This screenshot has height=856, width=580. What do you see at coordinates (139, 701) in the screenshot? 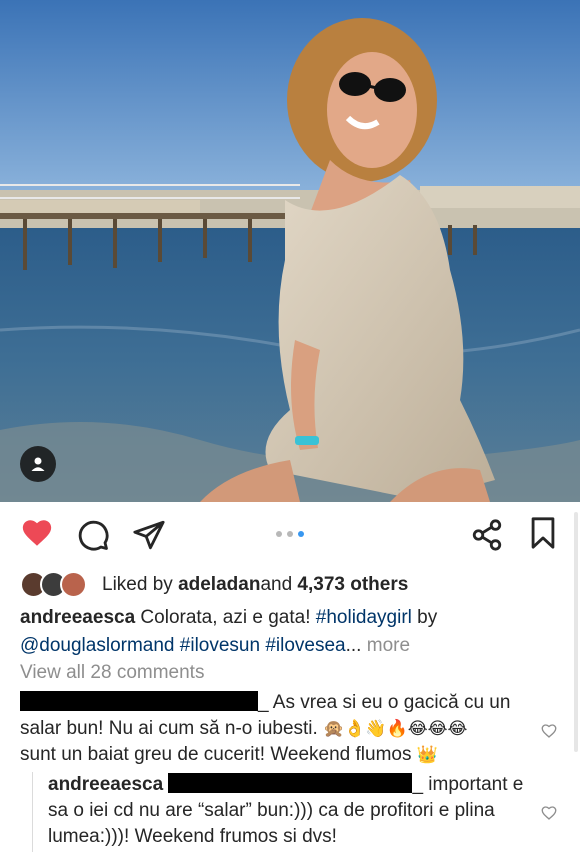
I see `redacted-username` at bounding box center [139, 701].